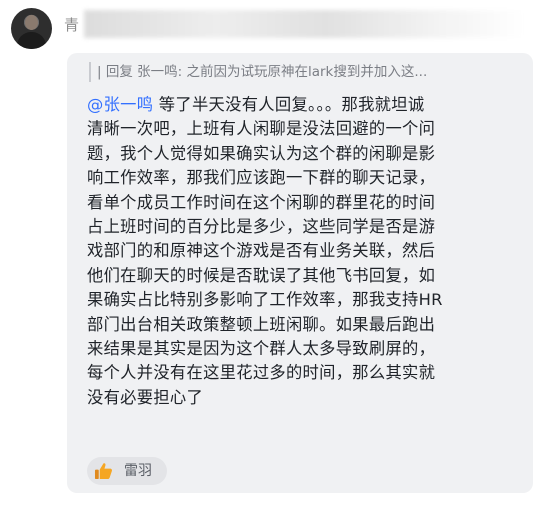  I want to click on mention-link: @张一鸣, so click(120, 104).